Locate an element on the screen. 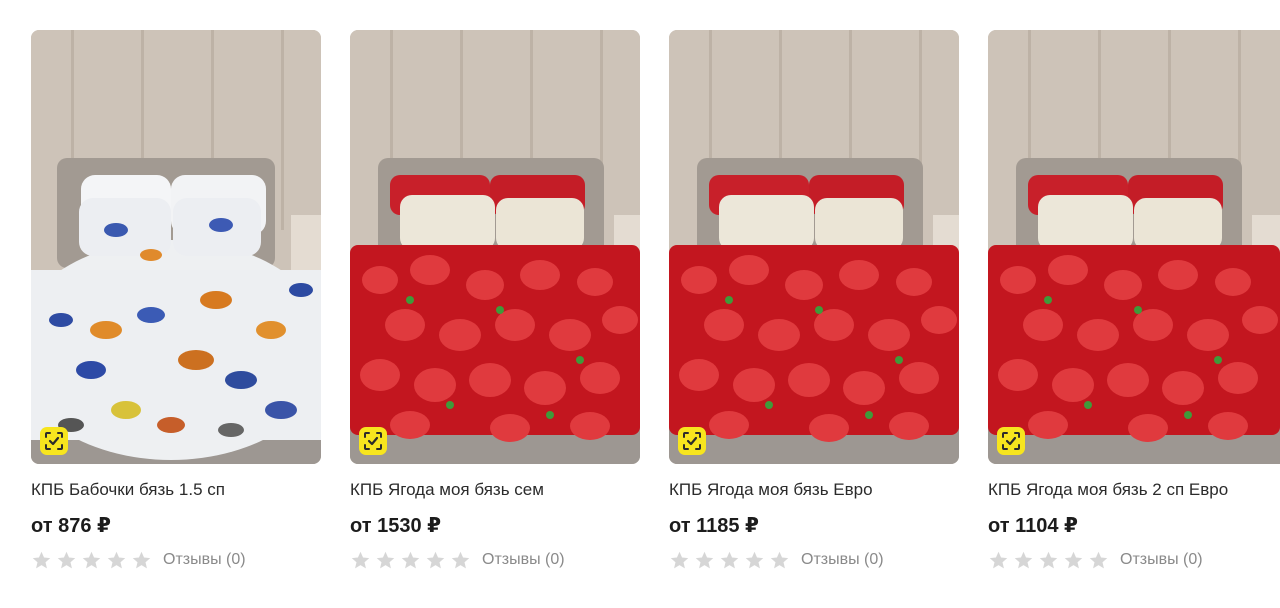 The width and height of the screenshot is (1280, 608). product-price: от 1530 ₽ is located at coordinates (396, 526).